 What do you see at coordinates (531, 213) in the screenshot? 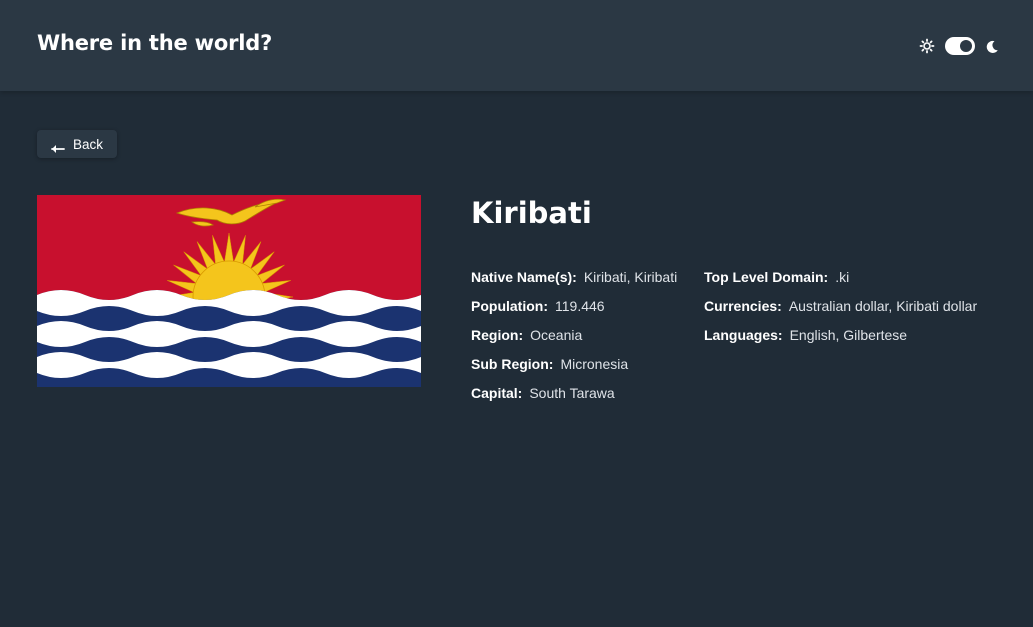
I see `country-name: Kiribati` at bounding box center [531, 213].